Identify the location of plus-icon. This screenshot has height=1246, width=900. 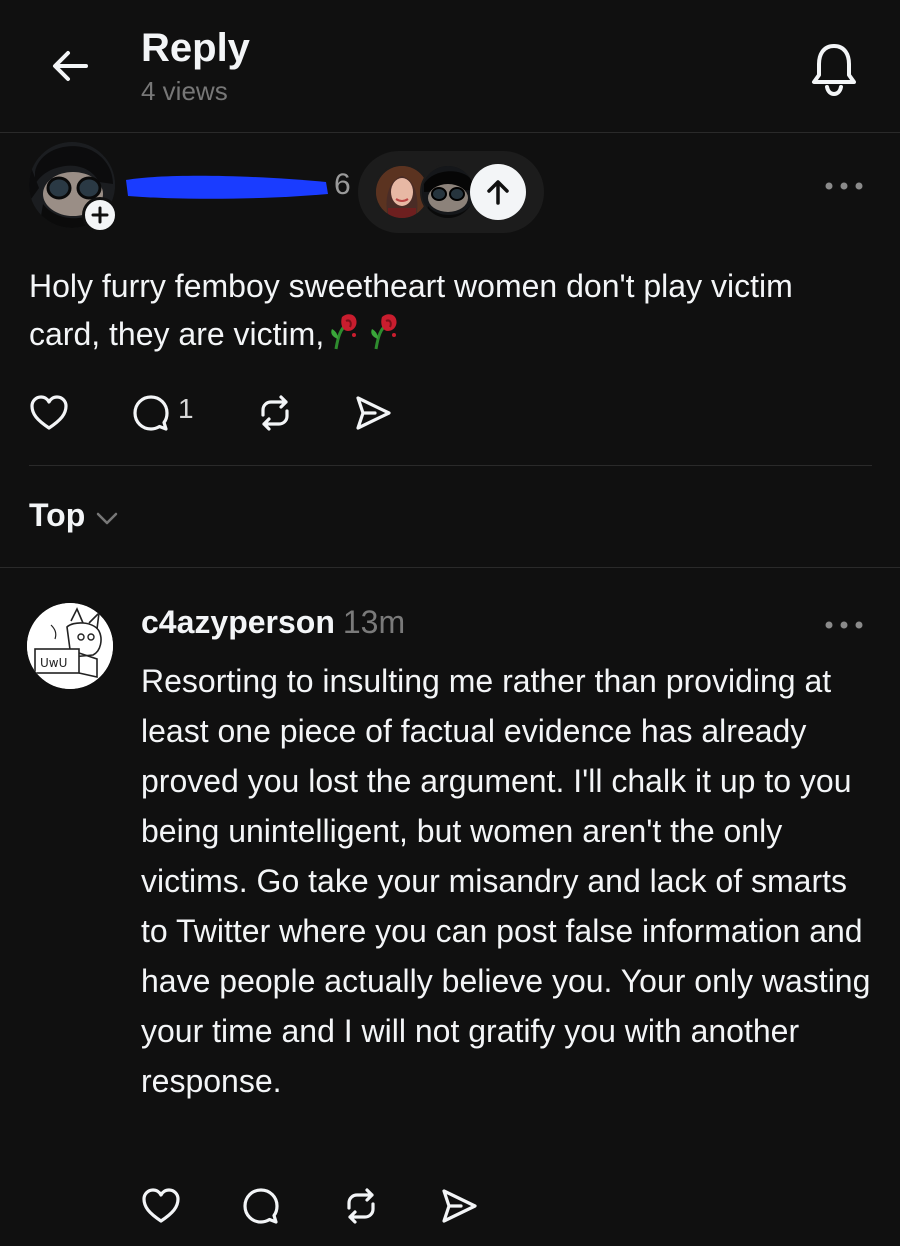
(100, 215).